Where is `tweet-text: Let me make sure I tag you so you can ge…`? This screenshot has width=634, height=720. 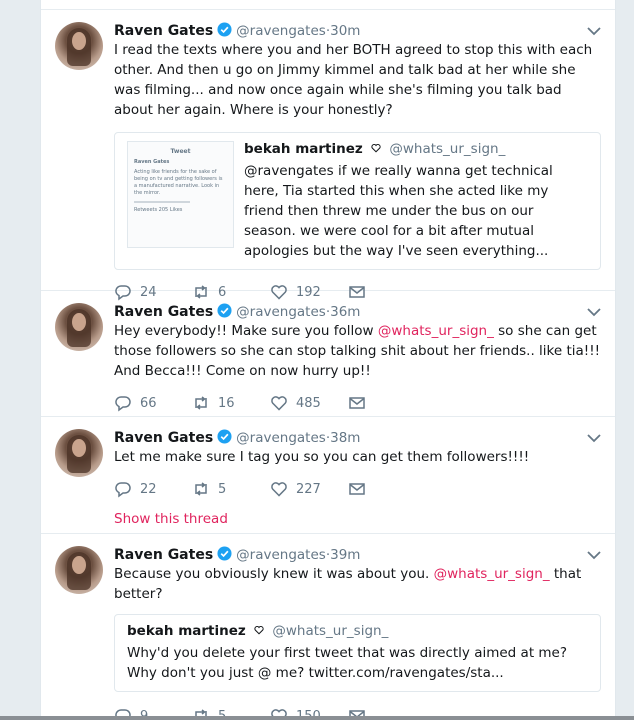
tweet-text: Let me make sure I tag you so you can ge… is located at coordinates (322, 457).